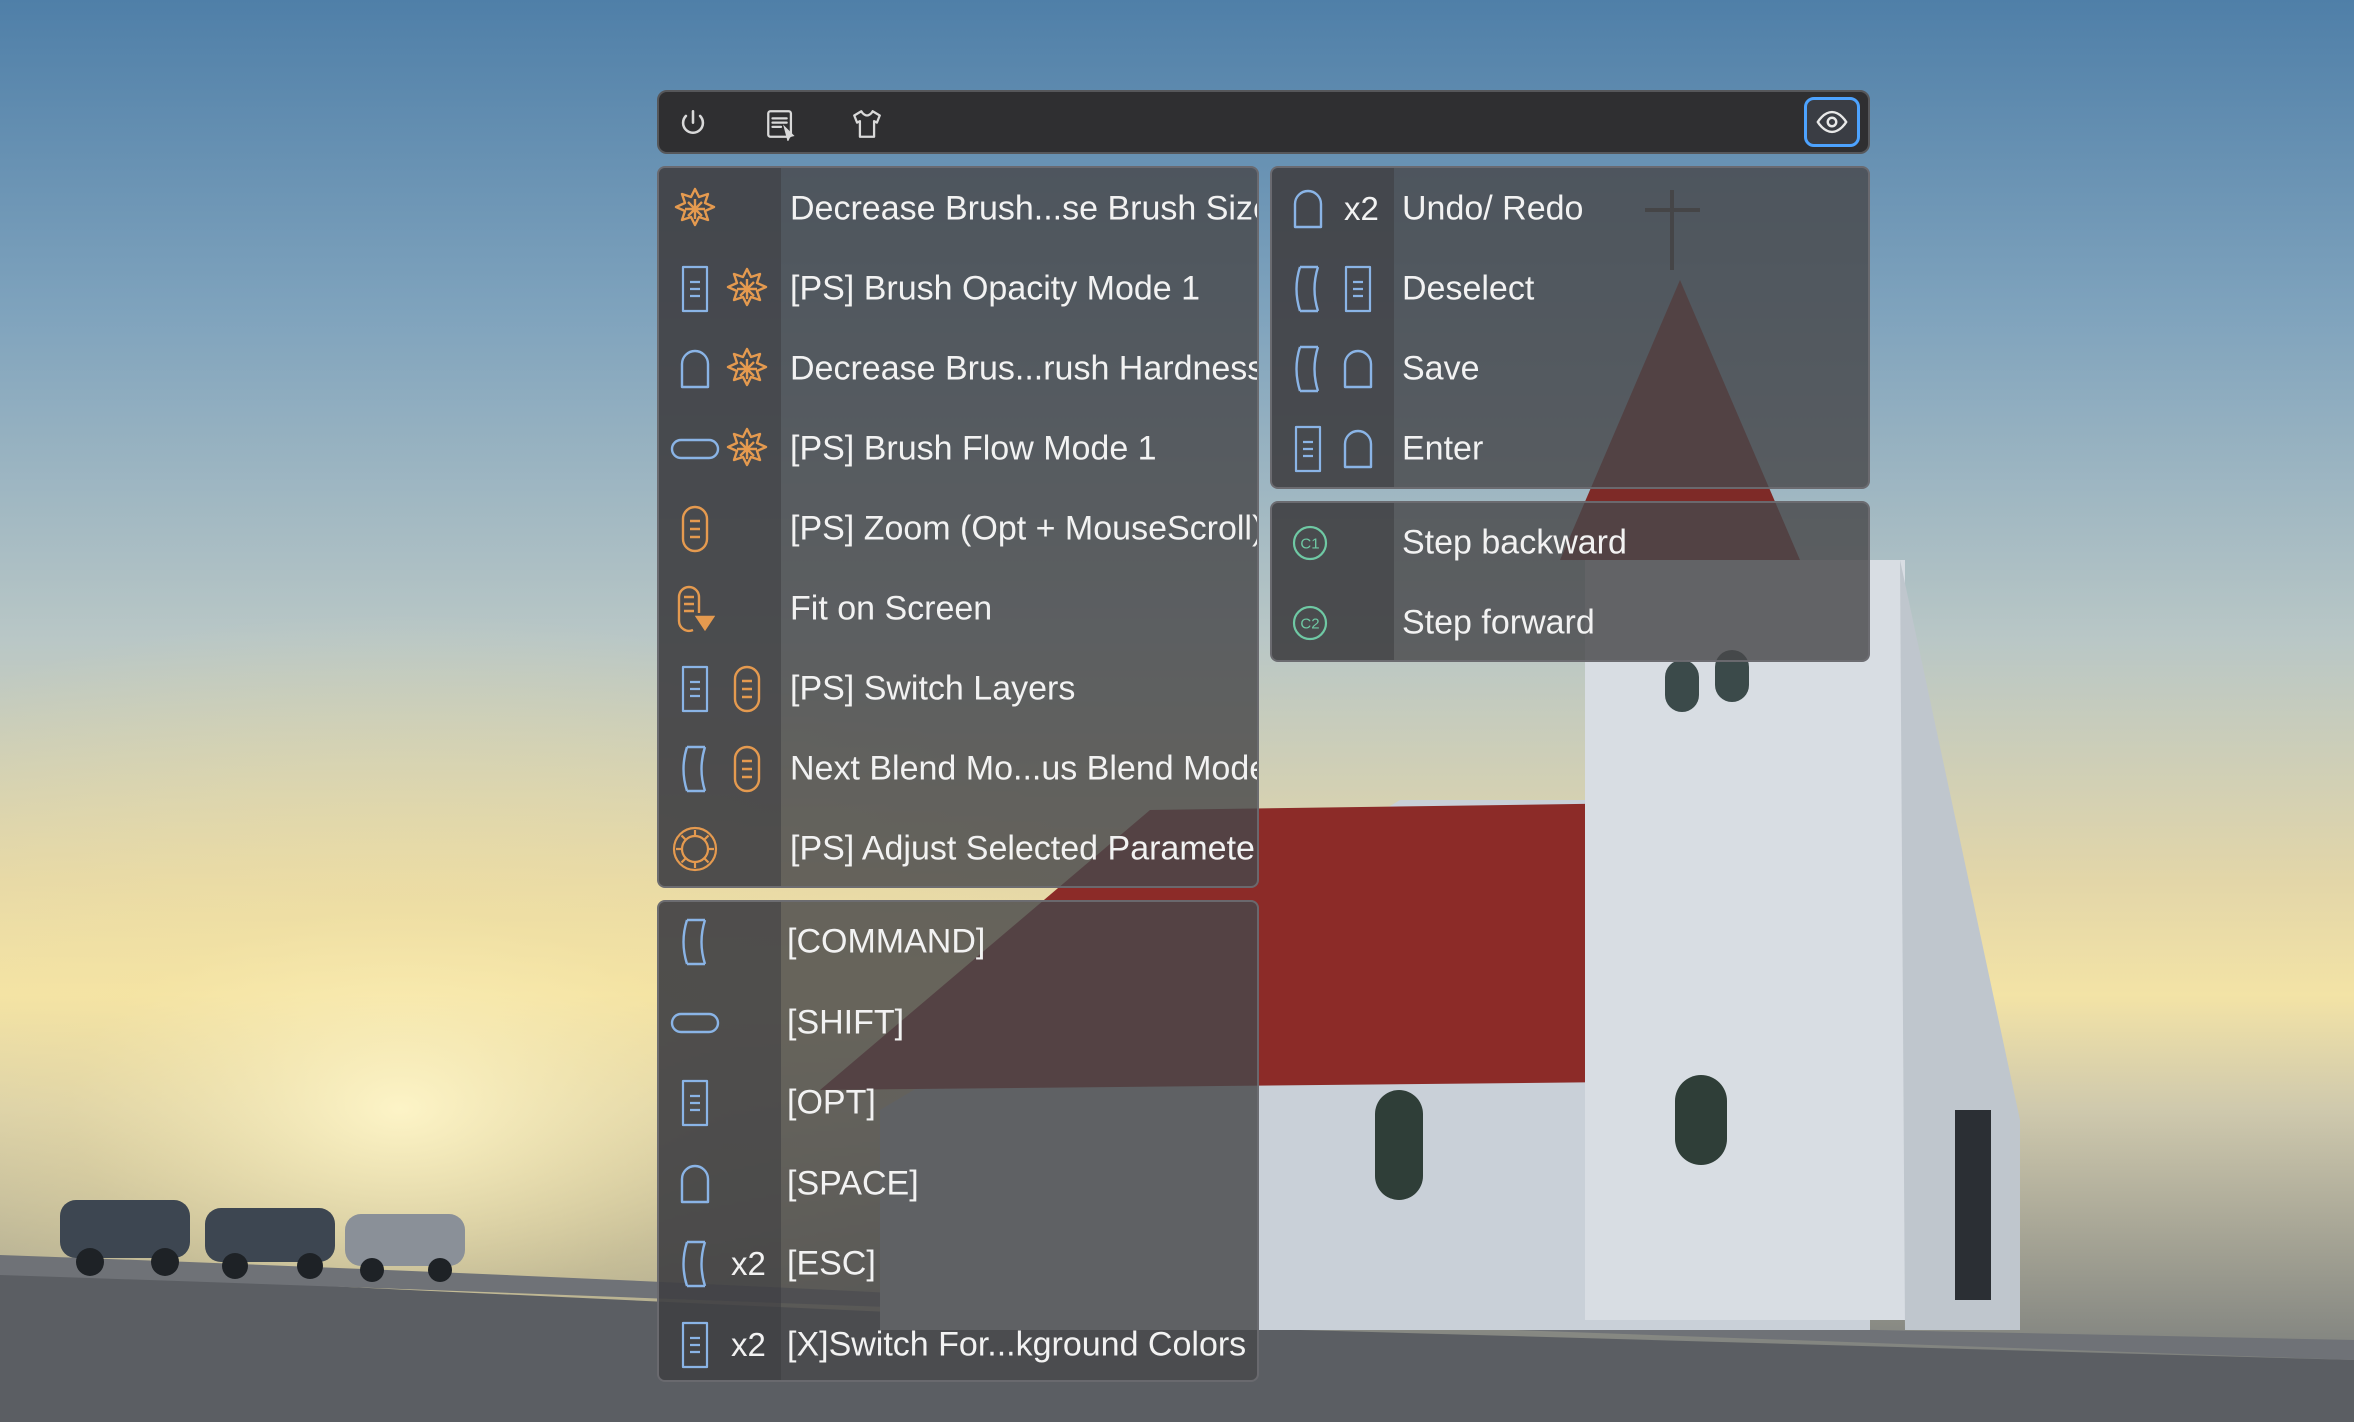 This screenshot has width=2354, height=1422. I want to click on controller-button-icon: C2, so click(1310, 623).